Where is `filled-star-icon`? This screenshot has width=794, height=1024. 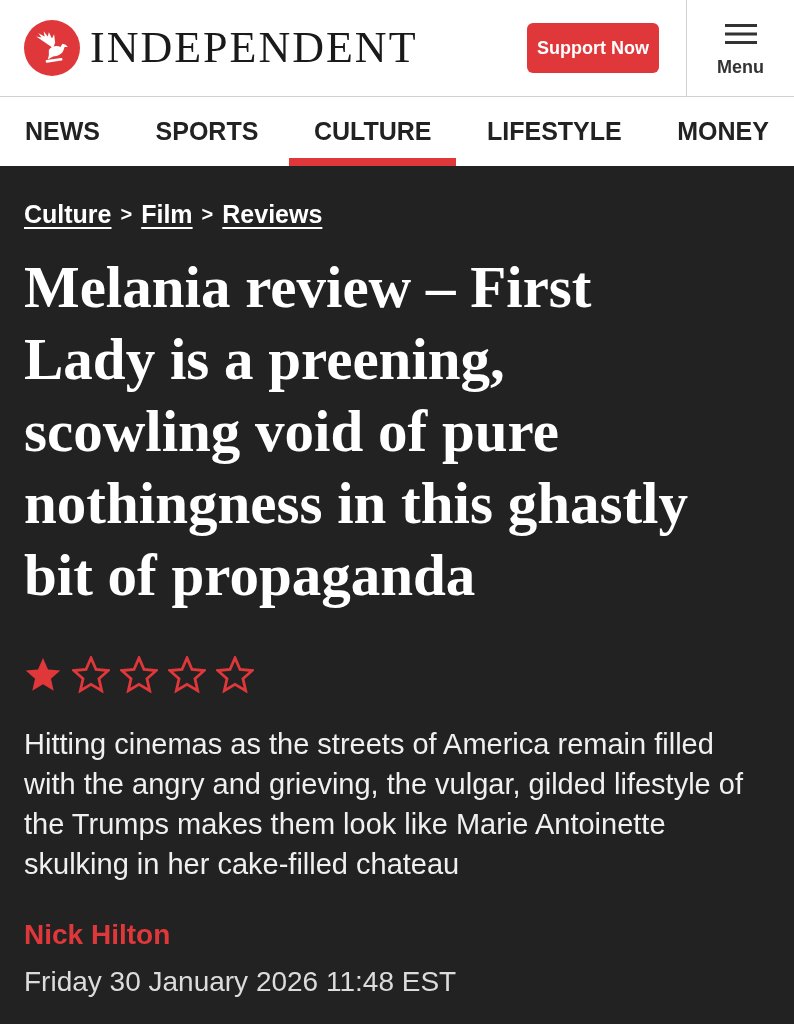 filled-star-icon is located at coordinates (43, 674).